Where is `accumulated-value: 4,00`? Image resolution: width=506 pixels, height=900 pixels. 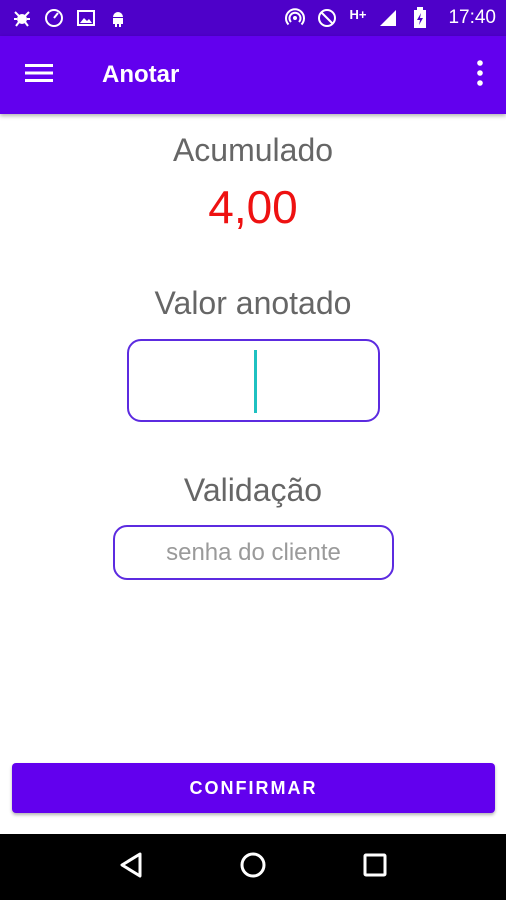 accumulated-value: 4,00 is located at coordinates (253, 207).